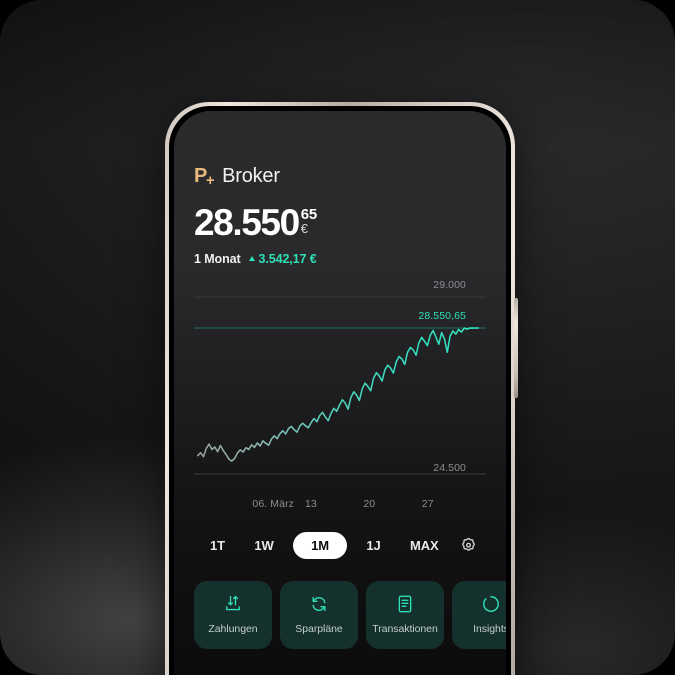 The width and height of the screenshot is (675, 675). I want to click on chart-axis-label-current: 28.550,65, so click(442, 315).